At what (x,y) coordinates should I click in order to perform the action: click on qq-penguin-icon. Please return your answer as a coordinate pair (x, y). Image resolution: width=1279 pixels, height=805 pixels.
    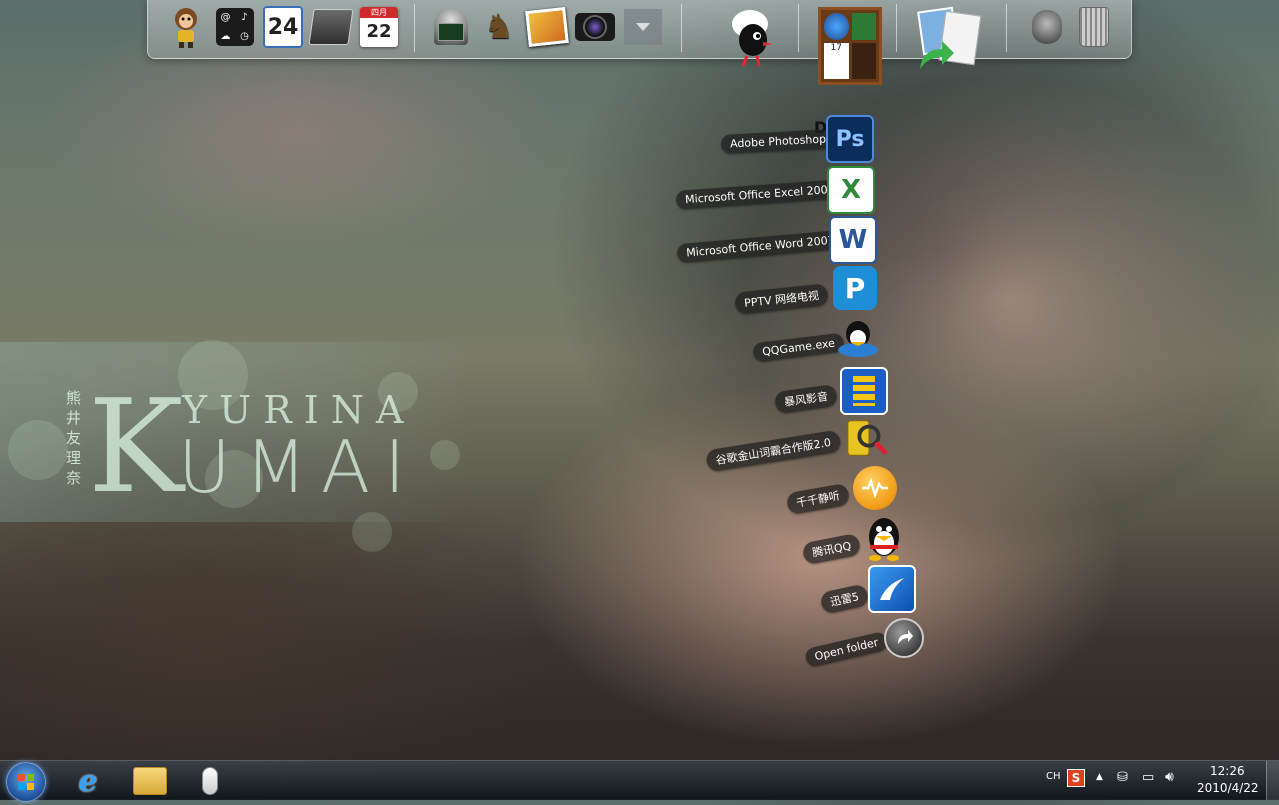
    Looking at the image, I should click on (884, 538).